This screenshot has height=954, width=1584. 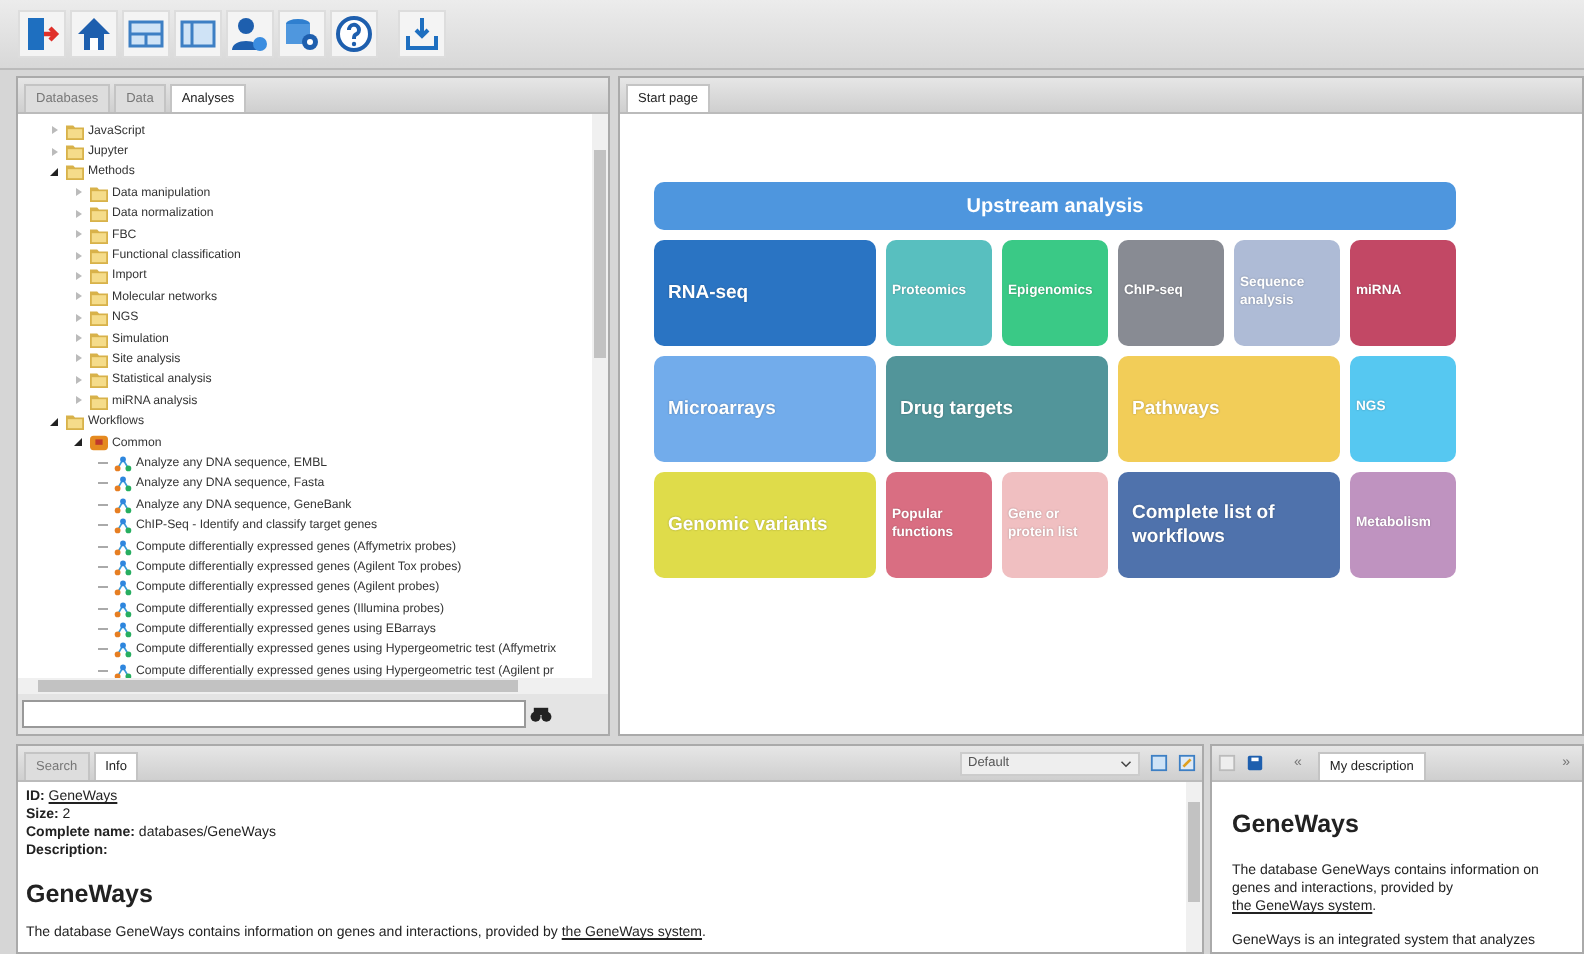 What do you see at coordinates (99, 442) in the screenshot?
I see `toolbox-icon` at bounding box center [99, 442].